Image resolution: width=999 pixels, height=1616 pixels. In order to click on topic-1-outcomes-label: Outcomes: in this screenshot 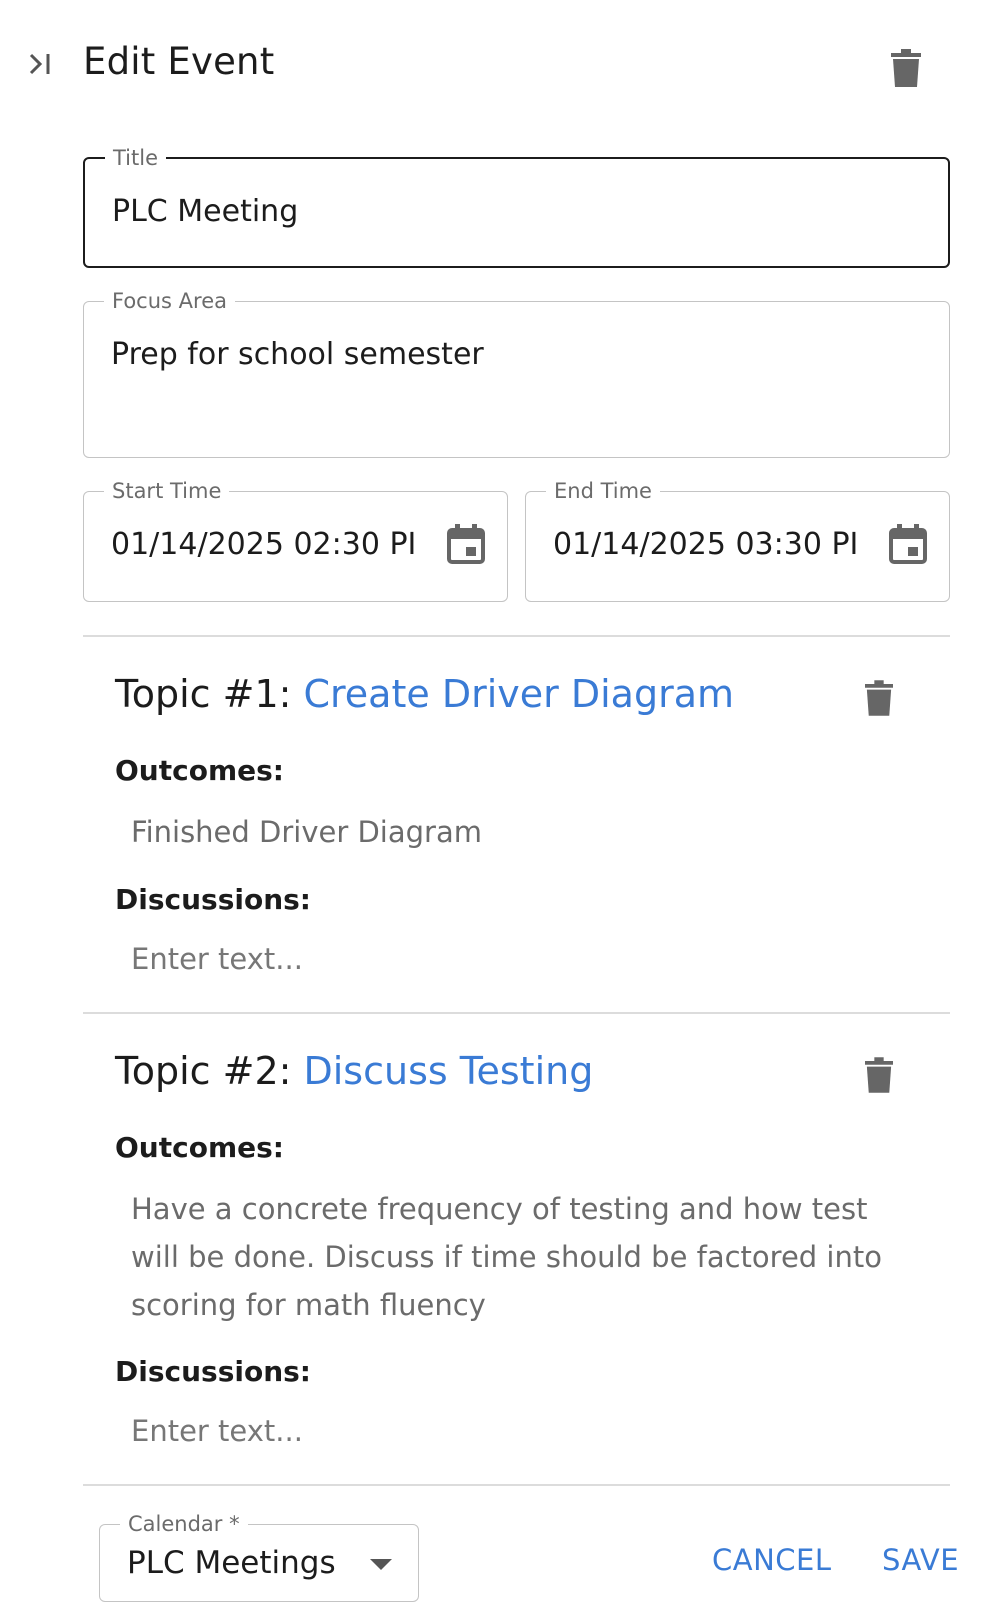, I will do `click(199, 770)`.